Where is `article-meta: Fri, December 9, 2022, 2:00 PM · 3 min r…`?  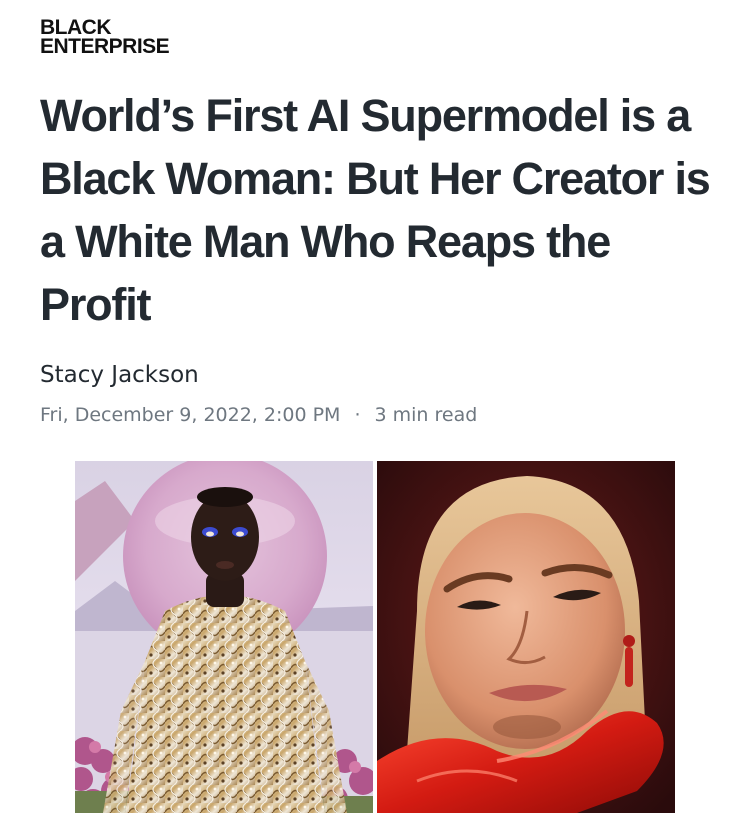
article-meta: Fri, December 9, 2022, 2:00 PM · 3 min r… is located at coordinates (258, 415).